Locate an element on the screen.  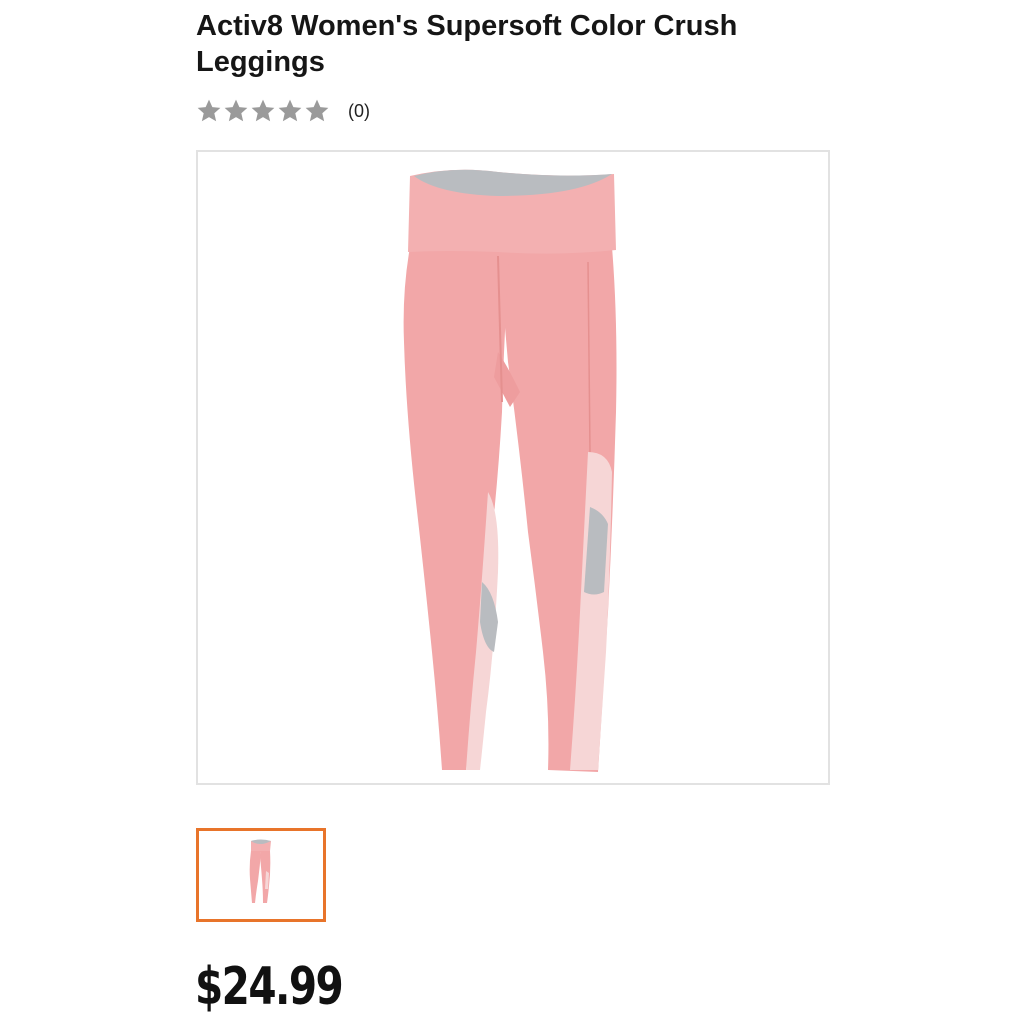
product-price: $24.99 is located at coordinates (269, 987).